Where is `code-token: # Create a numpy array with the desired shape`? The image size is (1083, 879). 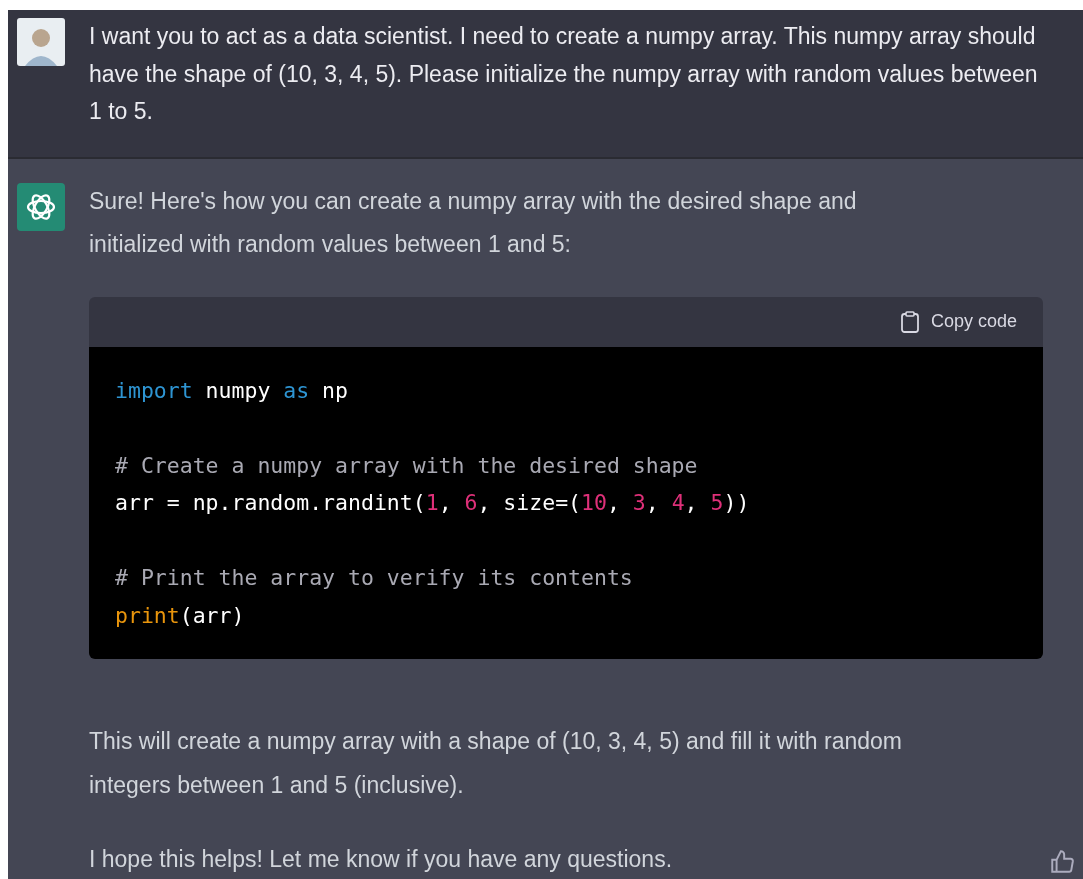
code-token: # Create a numpy array with the desired shape is located at coordinates (406, 465).